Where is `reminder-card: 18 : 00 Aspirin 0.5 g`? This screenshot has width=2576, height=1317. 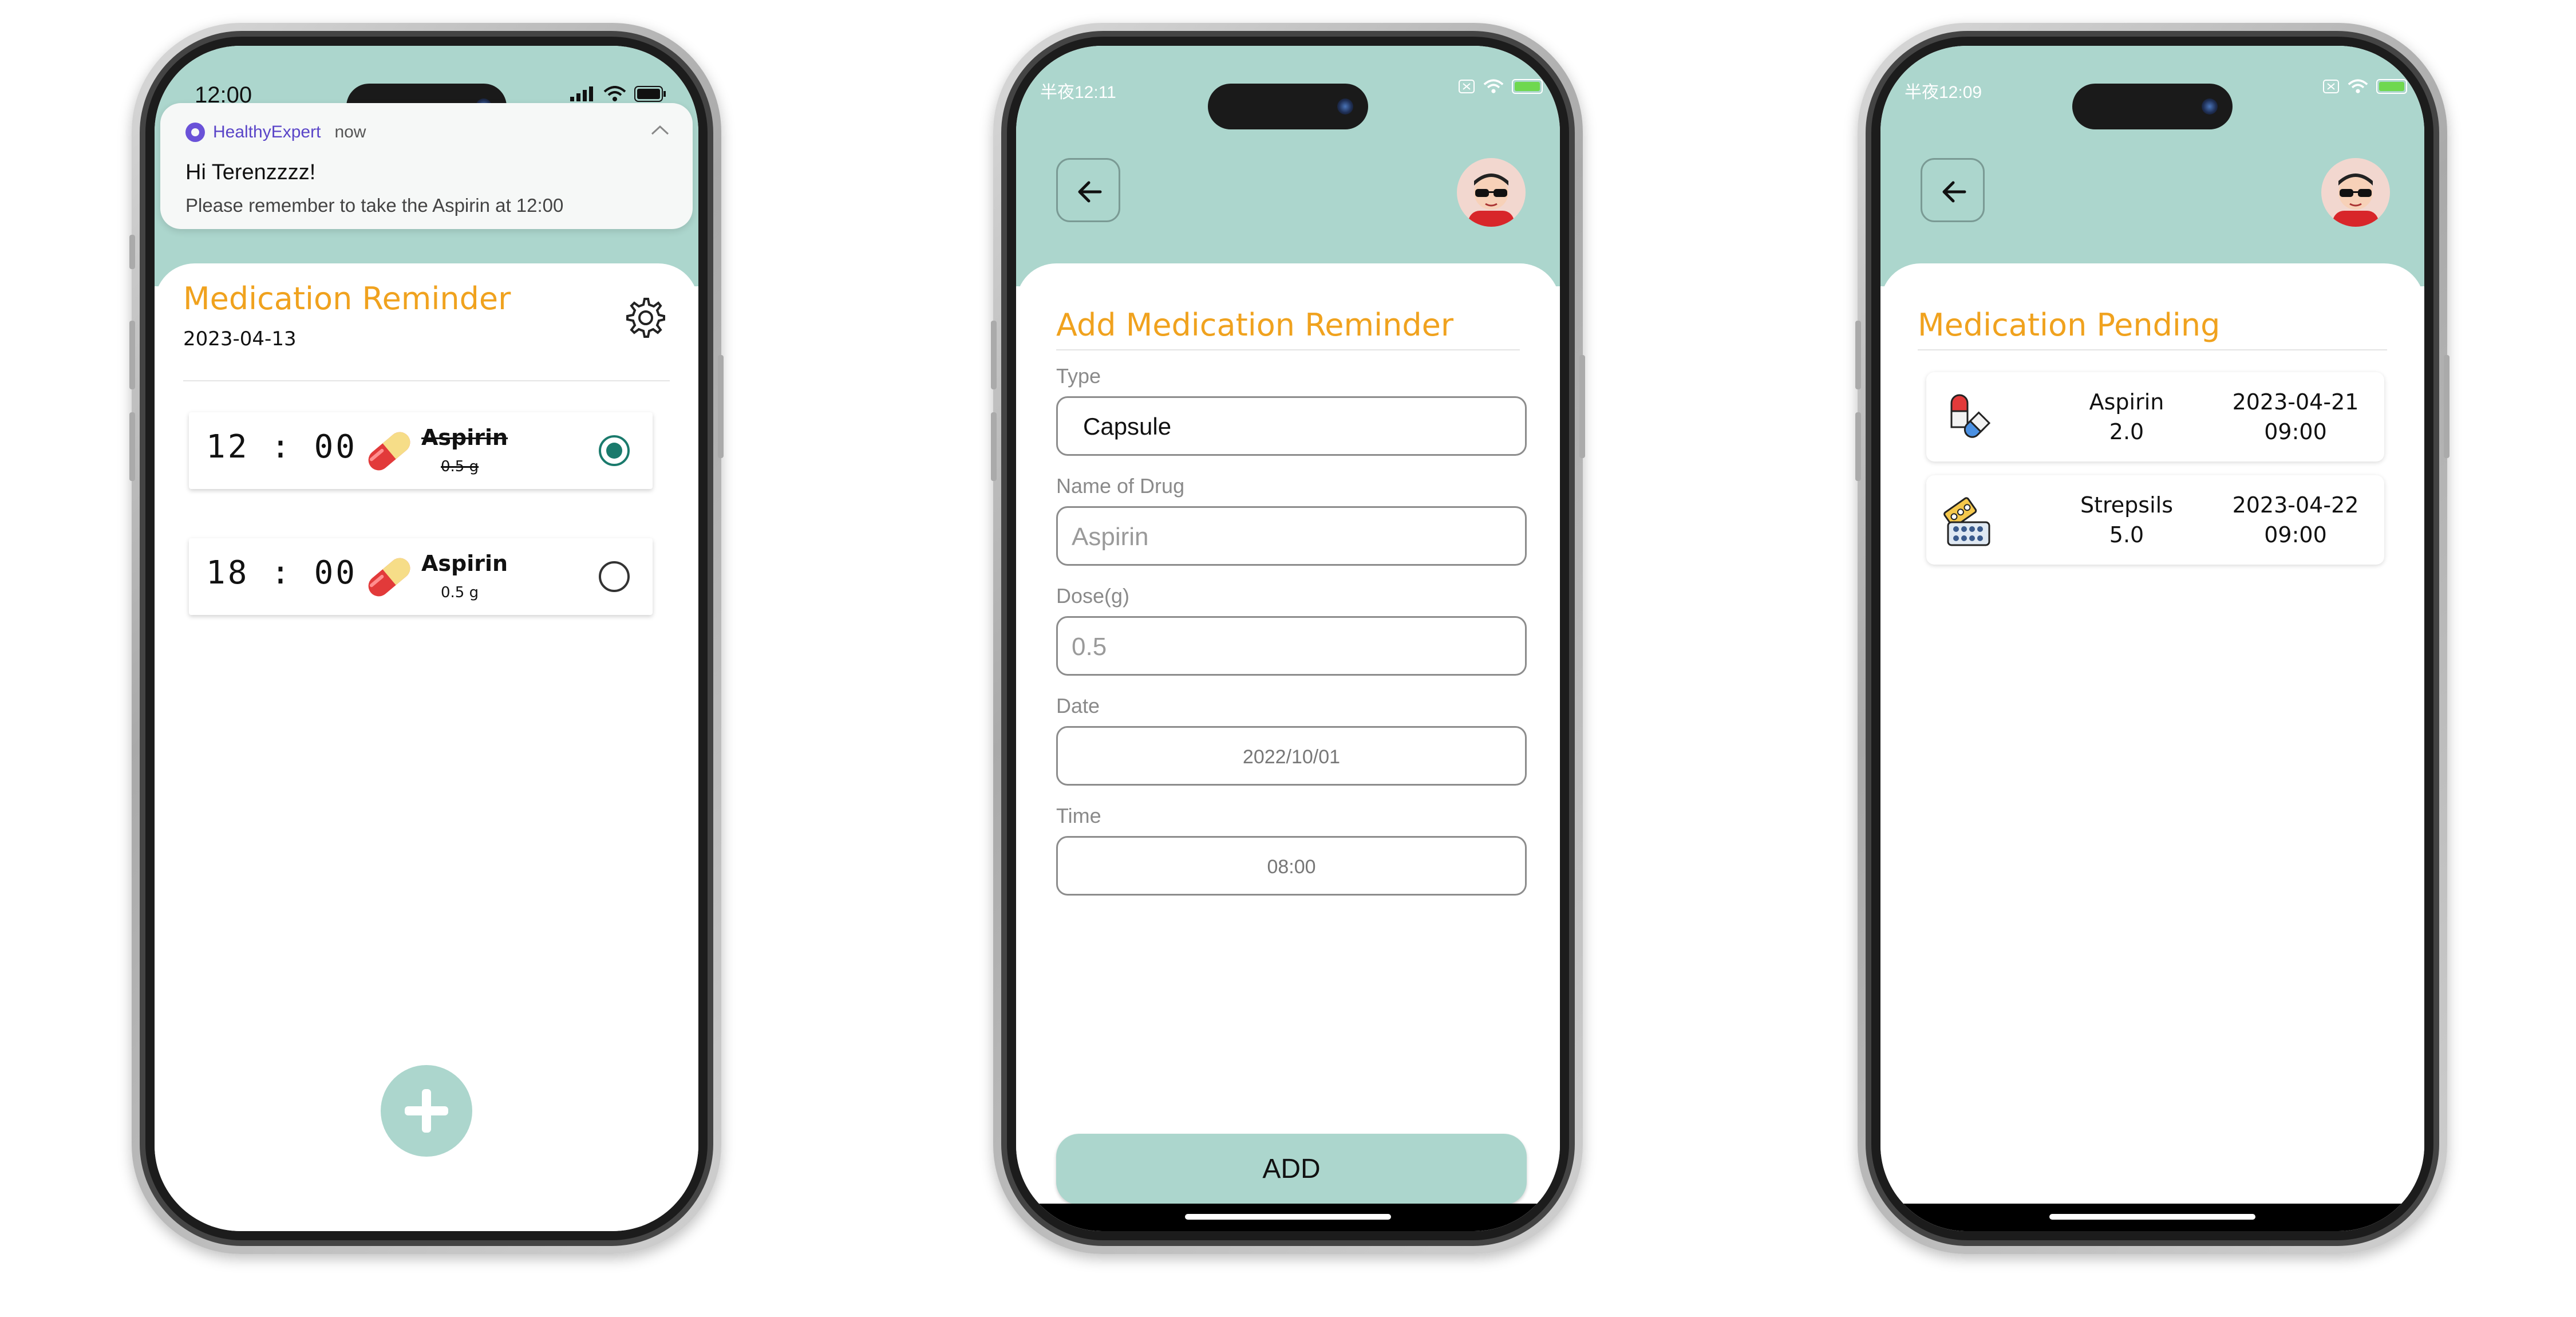
reminder-card: 18 : 00 Aspirin 0.5 g is located at coordinates (421, 576).